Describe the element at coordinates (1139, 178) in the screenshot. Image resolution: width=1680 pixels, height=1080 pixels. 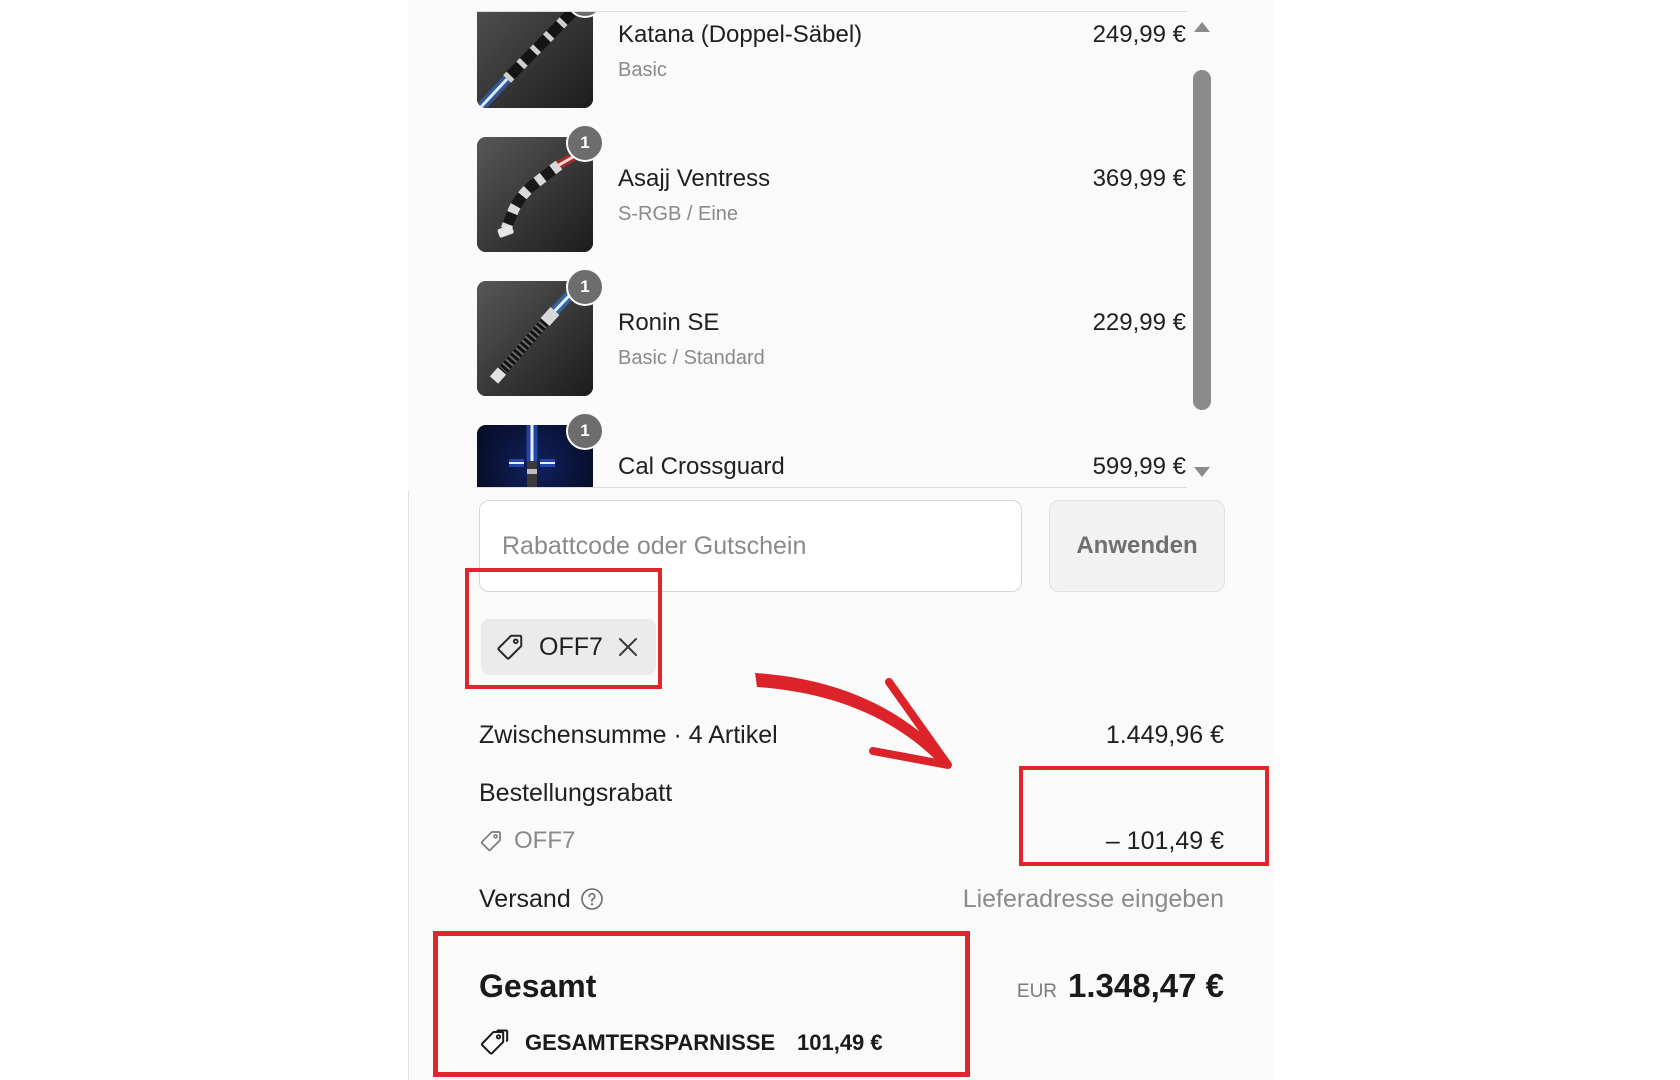
I see `item-price: 369,99 €` at that location.